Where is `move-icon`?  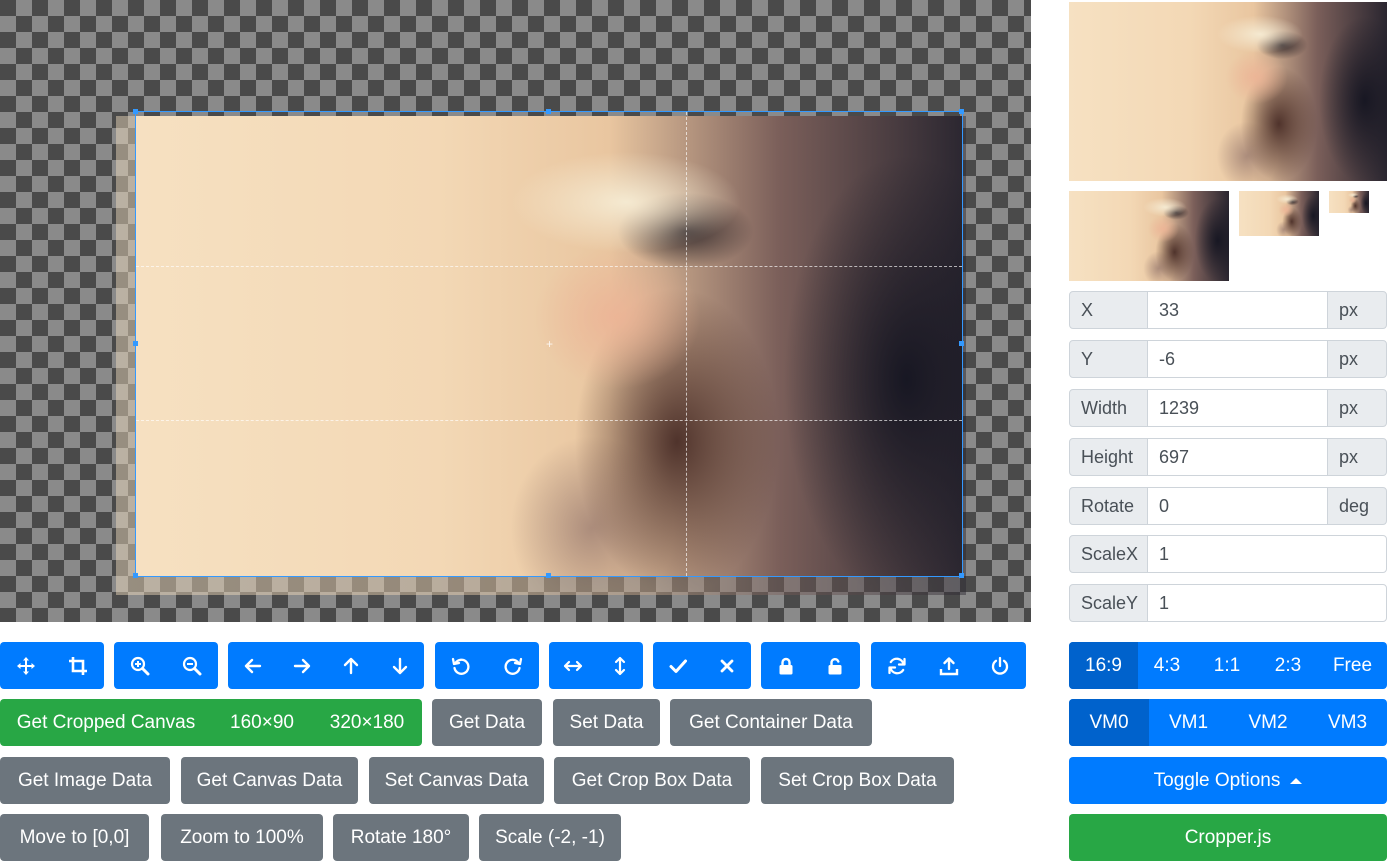 move-icon is located at coordinates (26, 665).